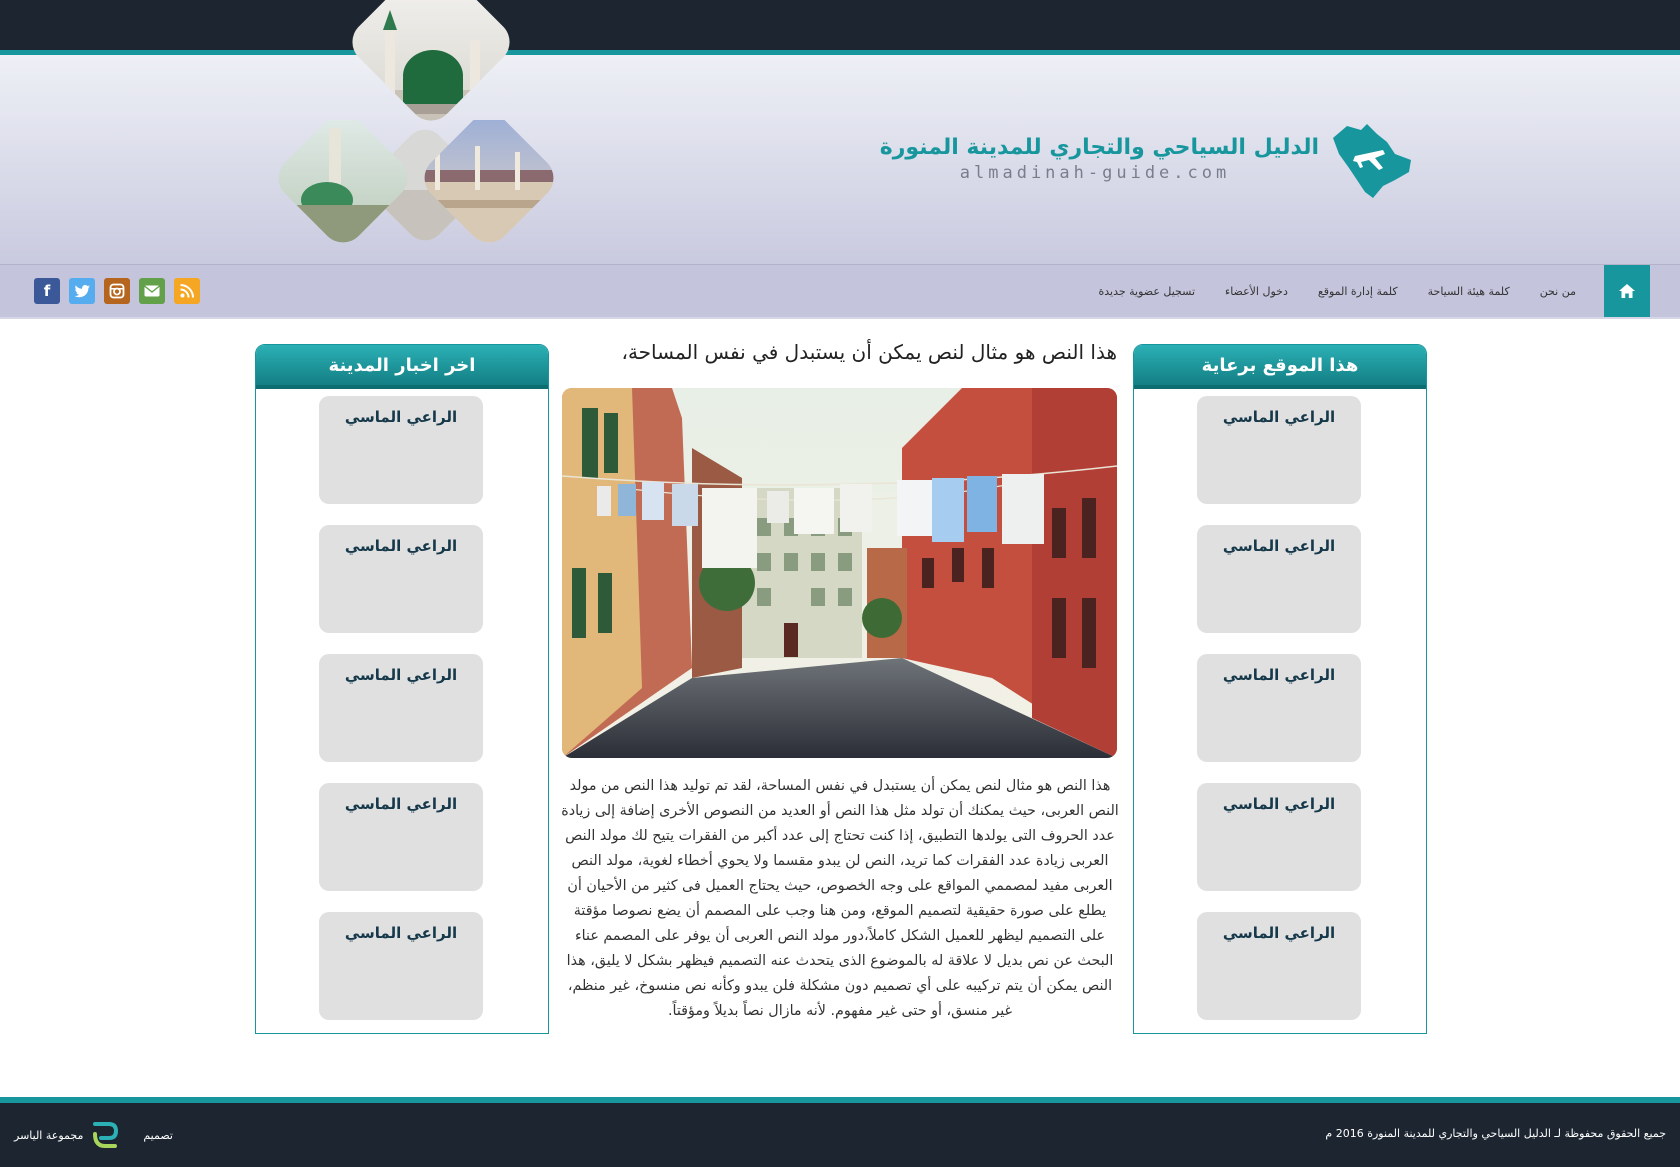 The width and height of the screenshot is (1680, 1167). What do you see at coordinates (435, 132) in the screenshot?
I see `header-photo-collage` at bounding box center [435, 132].